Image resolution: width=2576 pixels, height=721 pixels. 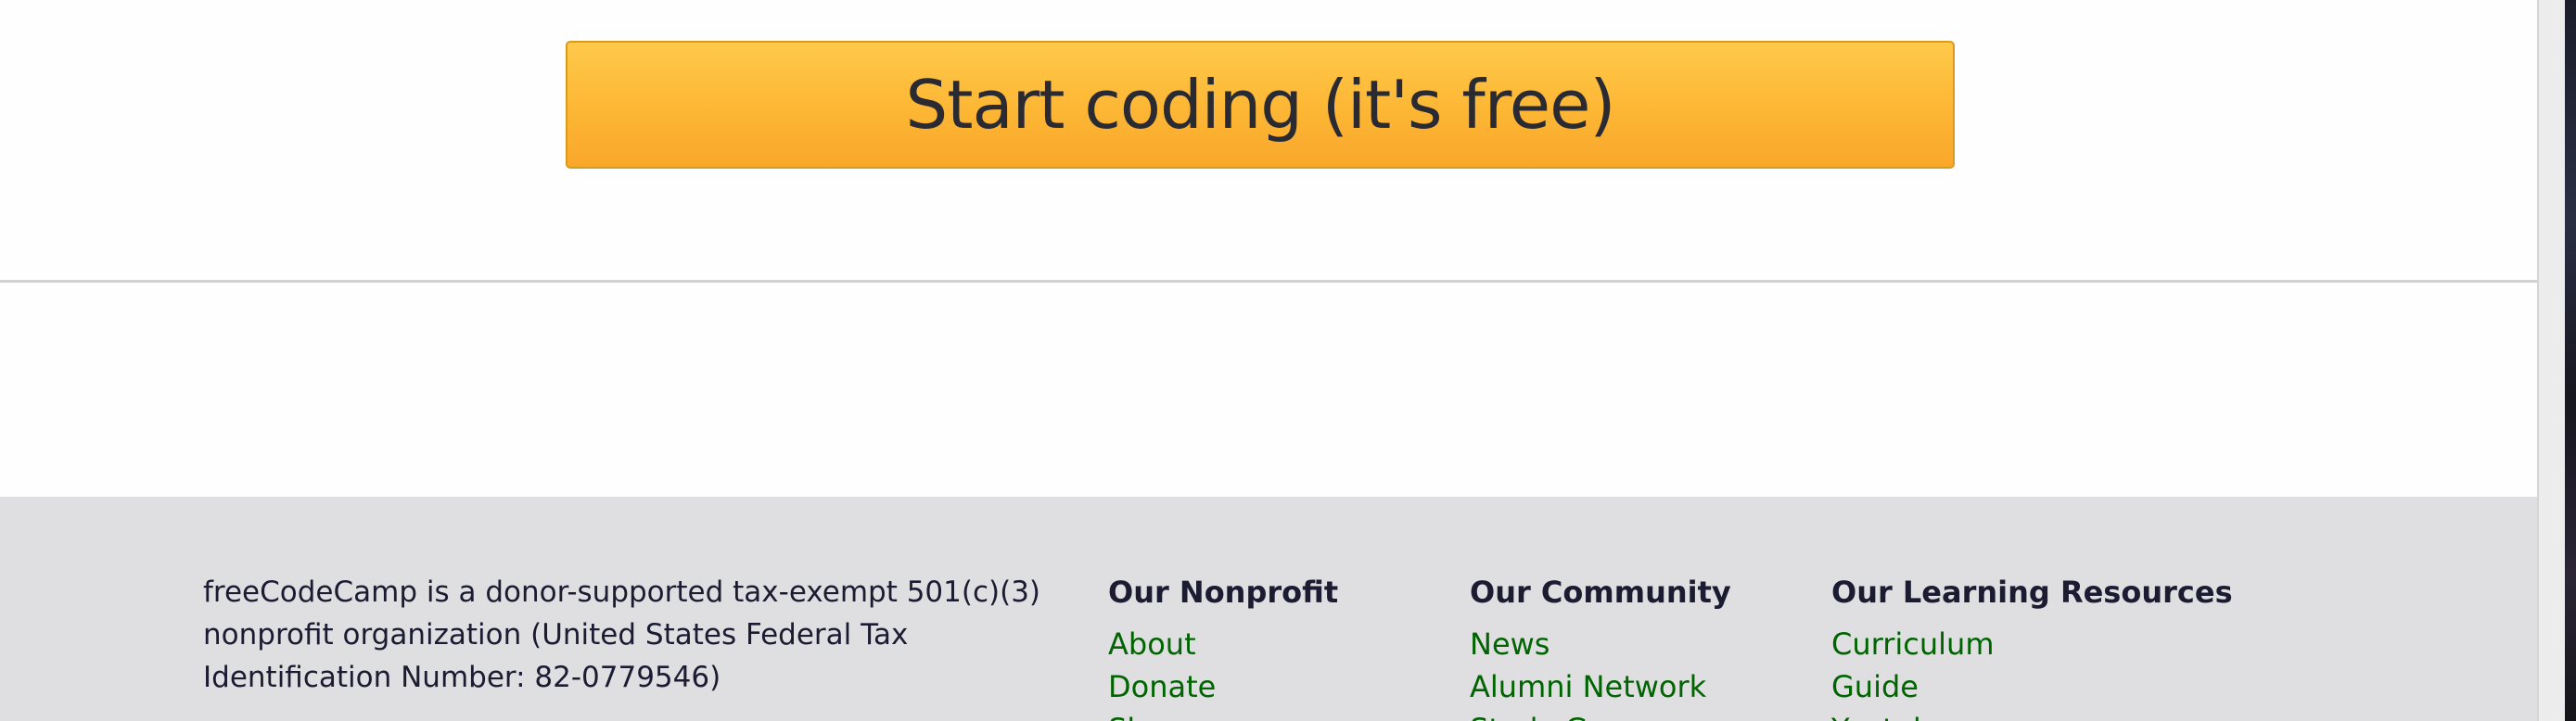 I want to click on footer-link-about: About, so click(x=1223, y=644).